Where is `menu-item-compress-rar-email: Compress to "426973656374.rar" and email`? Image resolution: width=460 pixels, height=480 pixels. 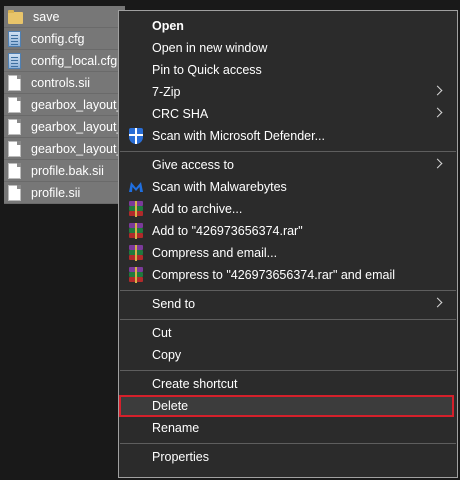
menu-item-compress-rar-email: Compress to "426973656374.rar" and email is located at coordinates (288, 275).